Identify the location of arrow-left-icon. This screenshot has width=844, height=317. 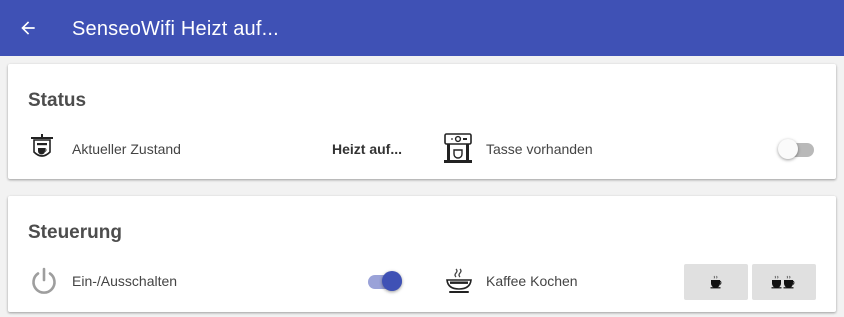
(28, 28).